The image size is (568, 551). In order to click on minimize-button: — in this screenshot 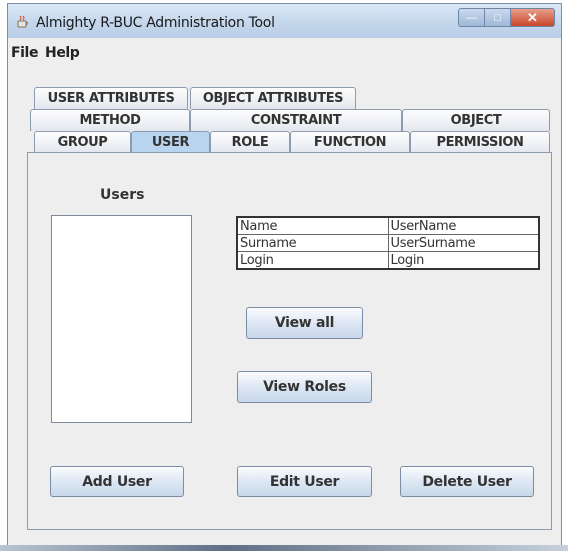, I will do `click(471, 17)`.